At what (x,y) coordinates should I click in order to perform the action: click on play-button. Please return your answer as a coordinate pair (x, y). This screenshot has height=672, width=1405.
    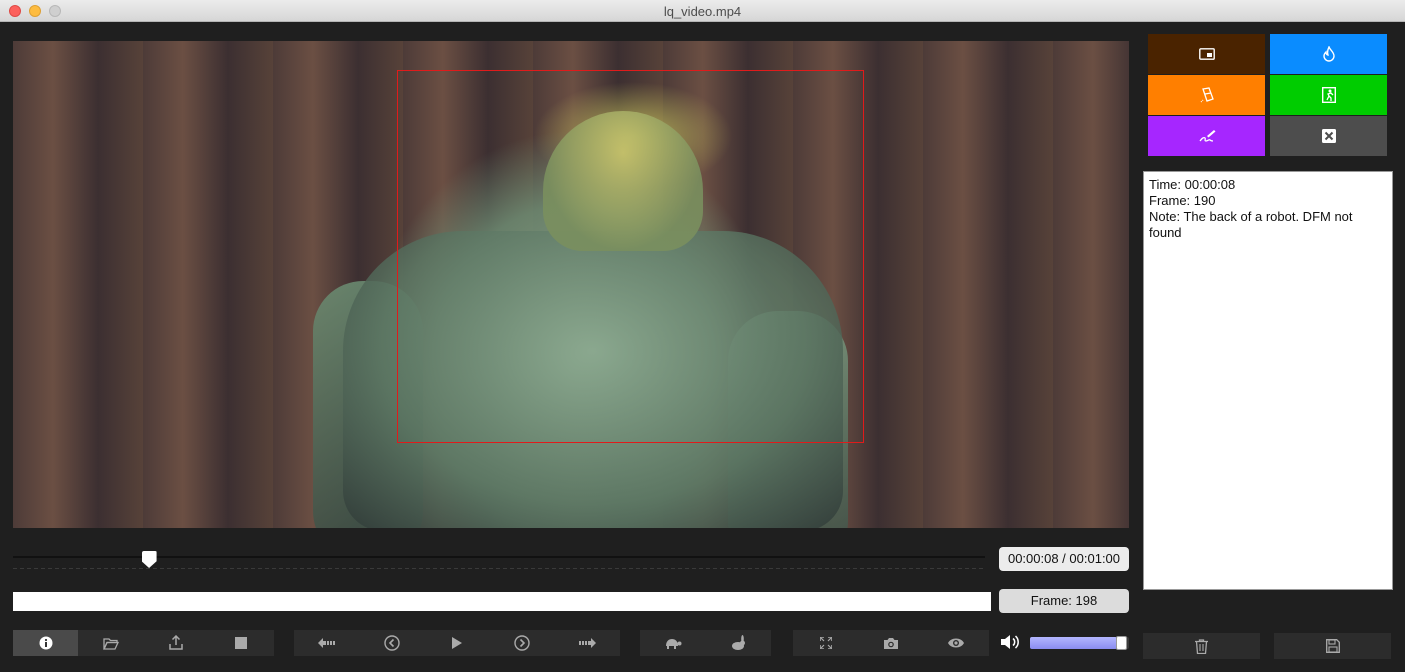
    Looking at the image, I should click on (456, 643).